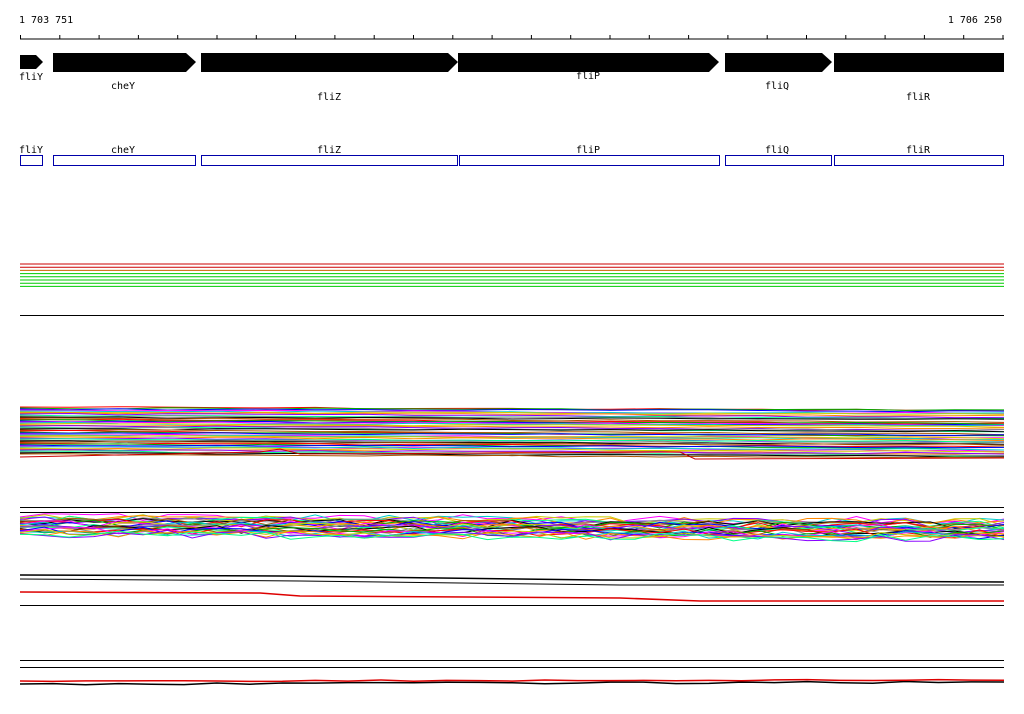 This screenshot has width=1024, height=714. What do you see at coordinates (329, 150) in the screenshot?
I see `box-label-fliZ: fliZ` at bounding box center [329, 150].